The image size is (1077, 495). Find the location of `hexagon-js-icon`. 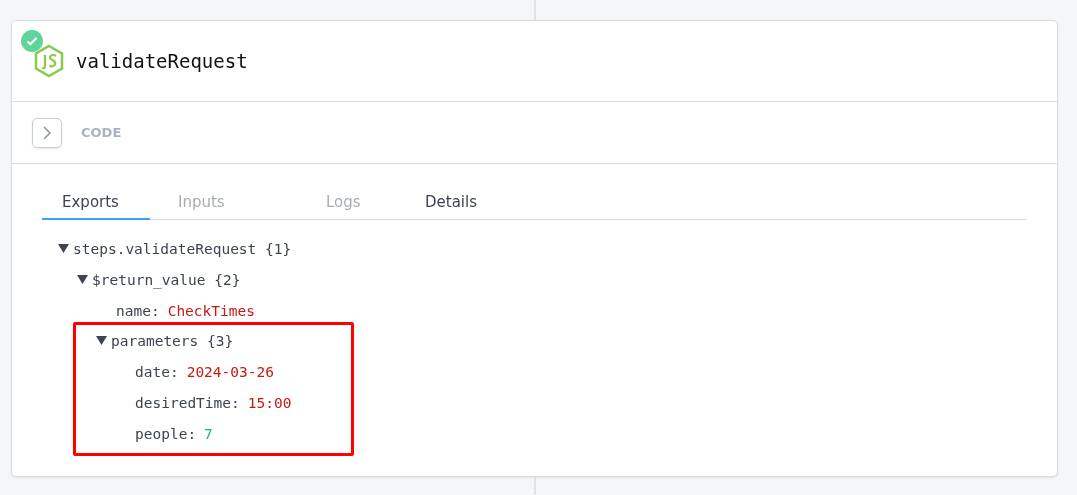

hexagon-js-icon is located at coordinates (49, 61).